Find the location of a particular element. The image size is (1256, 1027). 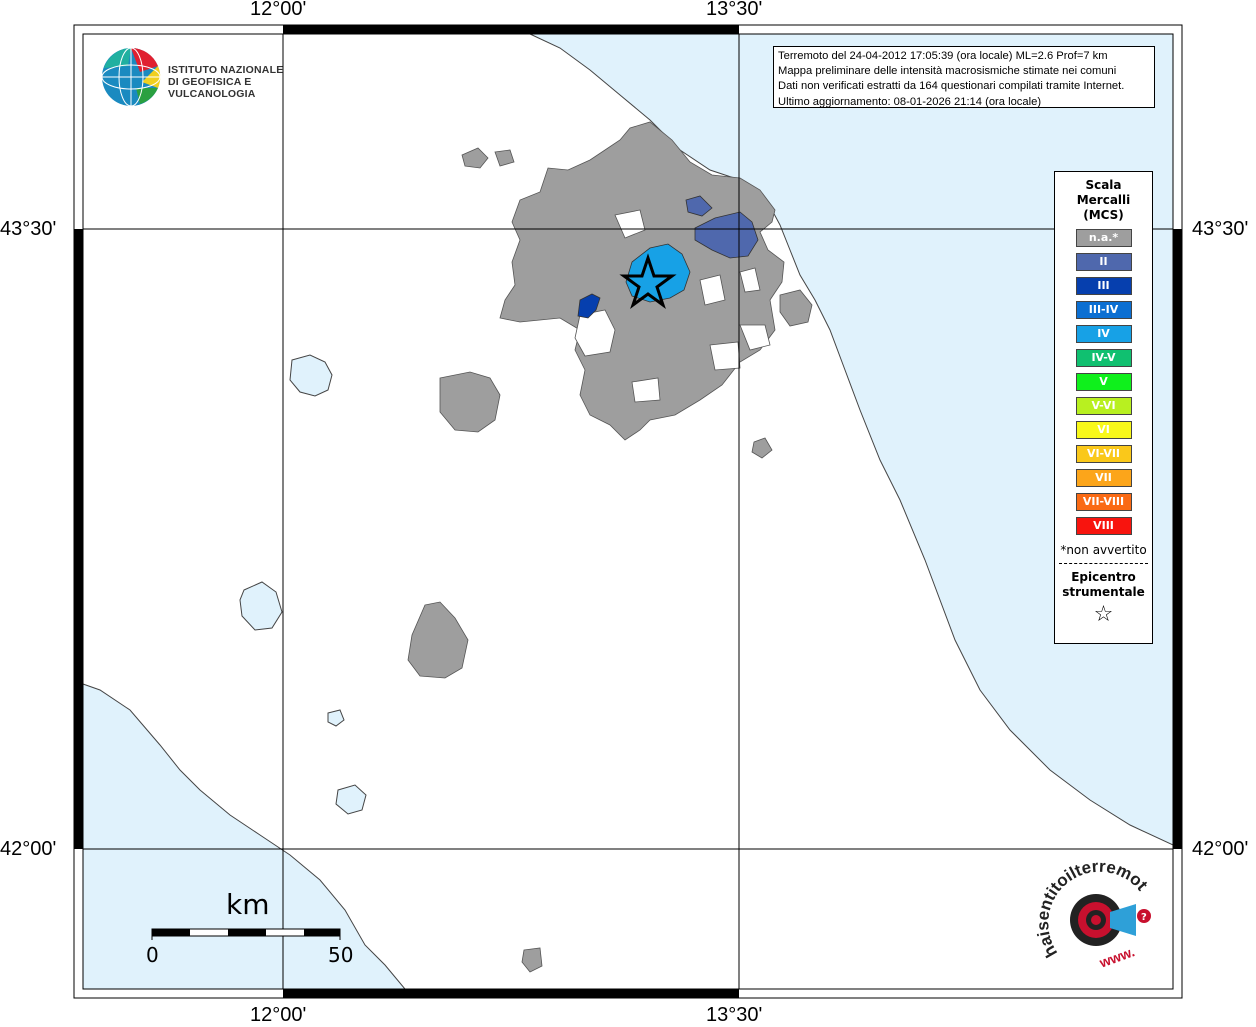

legend-swatch: VII-VIII is located at coordinates (1103, 502).